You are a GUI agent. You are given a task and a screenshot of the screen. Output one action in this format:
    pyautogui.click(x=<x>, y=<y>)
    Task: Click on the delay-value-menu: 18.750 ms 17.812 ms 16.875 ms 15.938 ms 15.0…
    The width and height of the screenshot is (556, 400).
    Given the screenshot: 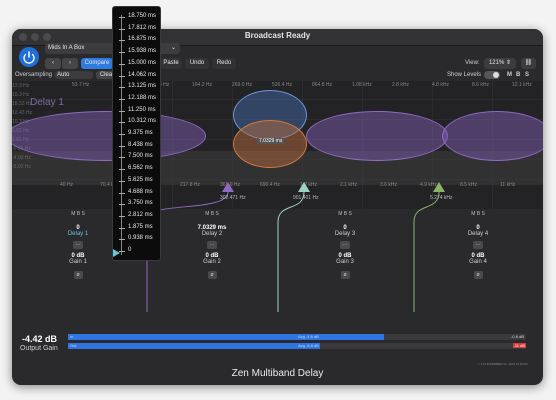 What is the action you would take?
    pyautogui.click(x=136, y=133)
    